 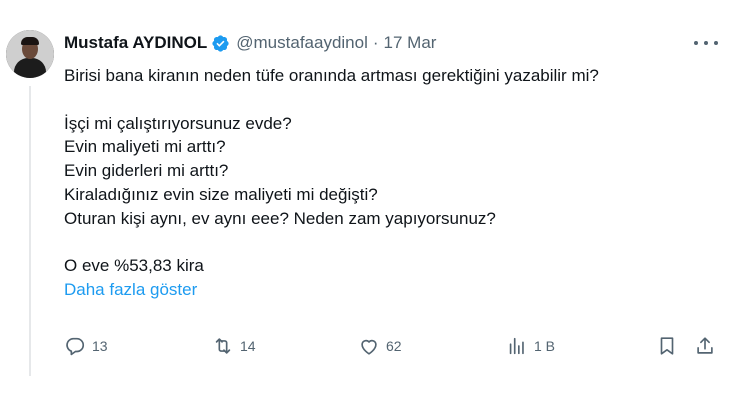 I want to click on views-button: 1 B, so click(x=530, y=346).